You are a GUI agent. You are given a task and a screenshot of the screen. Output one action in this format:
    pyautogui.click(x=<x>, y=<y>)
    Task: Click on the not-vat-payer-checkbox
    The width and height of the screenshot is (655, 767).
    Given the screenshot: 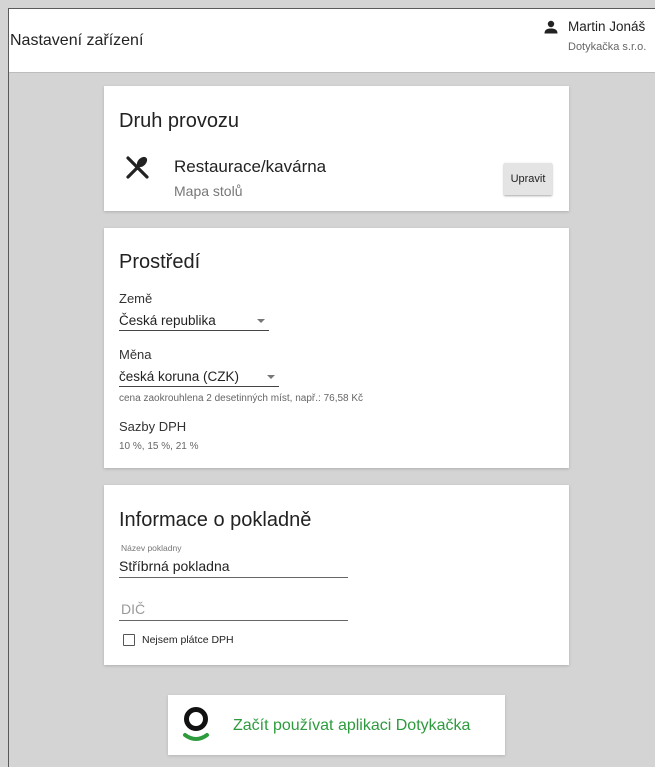 What is the action you would take?
    pyautogui.click(x=129, y=640)
    